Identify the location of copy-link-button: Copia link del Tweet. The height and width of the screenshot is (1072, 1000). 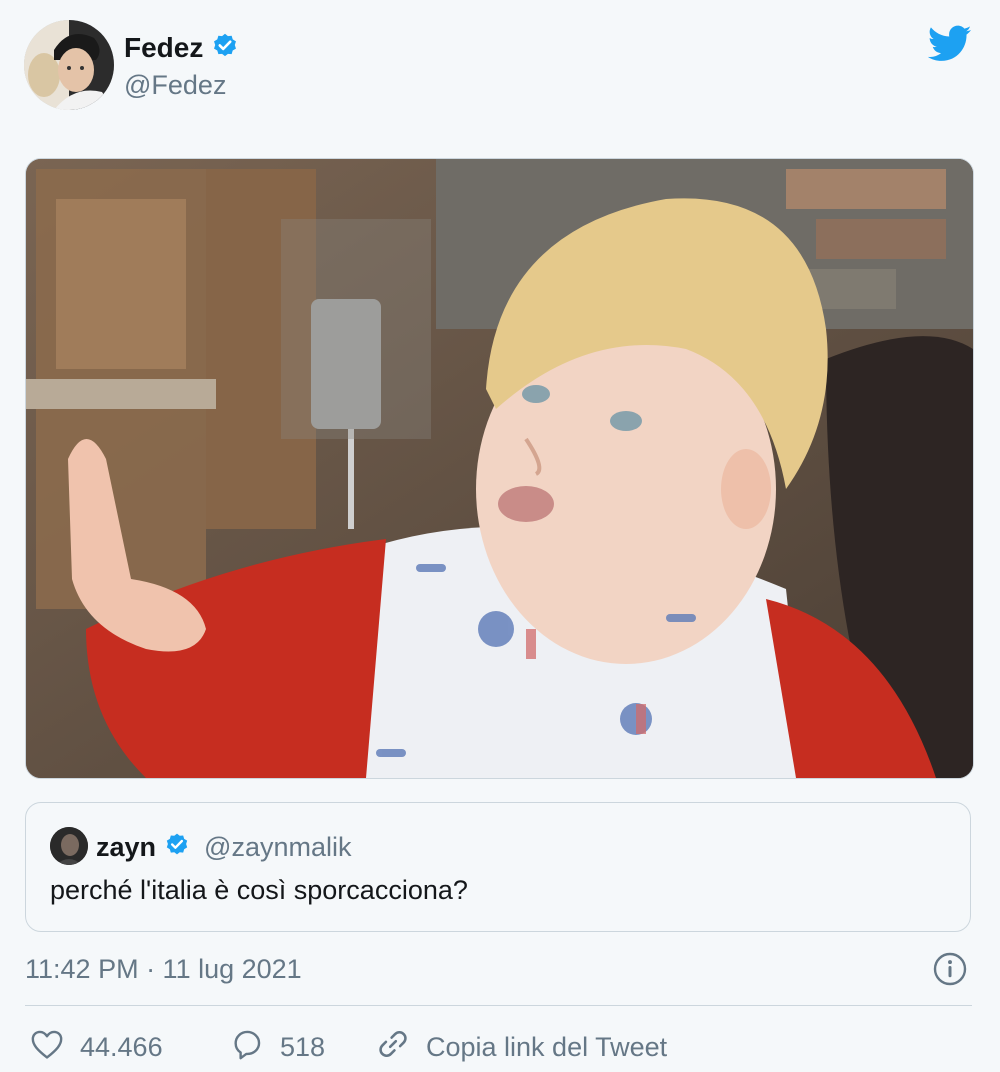
(521, 1047).